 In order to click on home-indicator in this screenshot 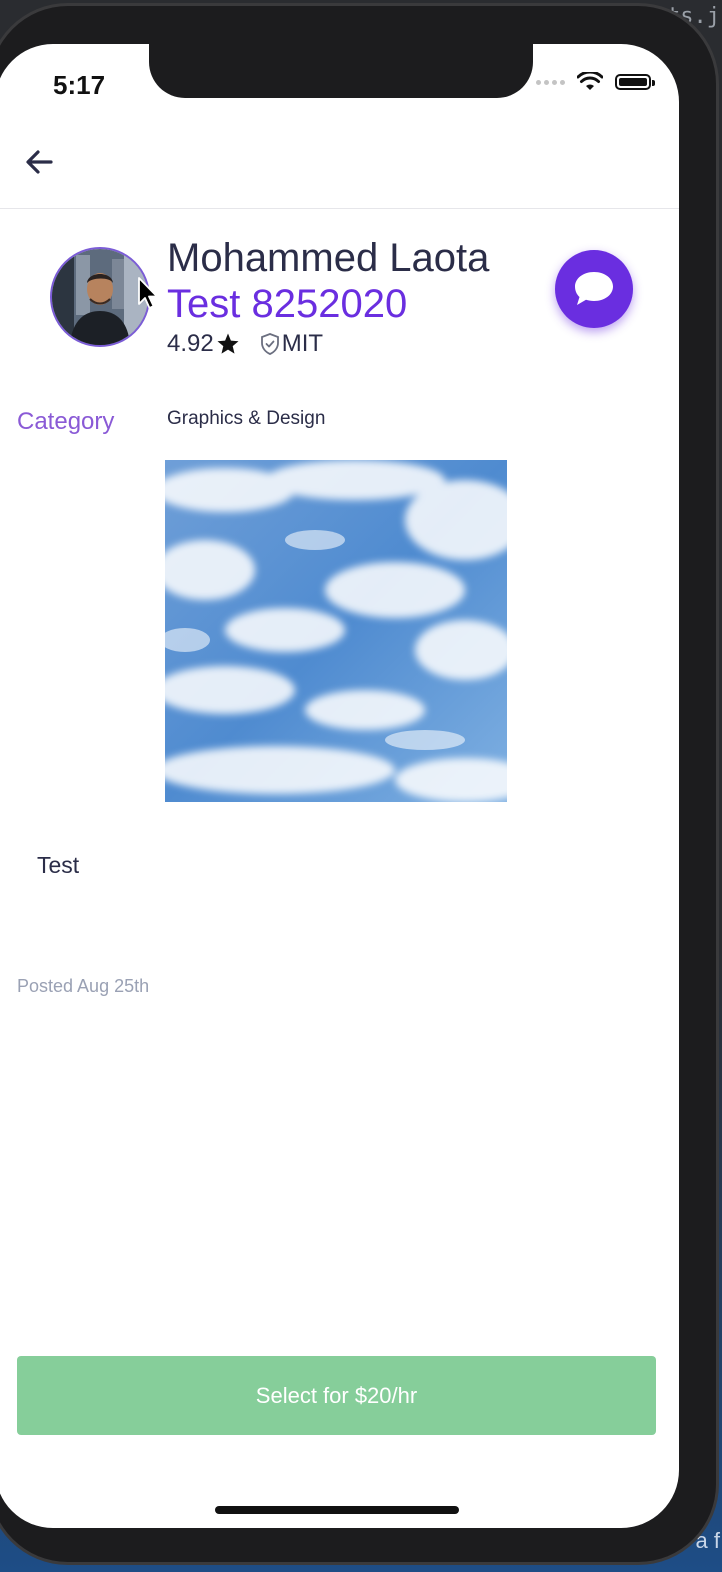, I will do `click(337, 1510)`.